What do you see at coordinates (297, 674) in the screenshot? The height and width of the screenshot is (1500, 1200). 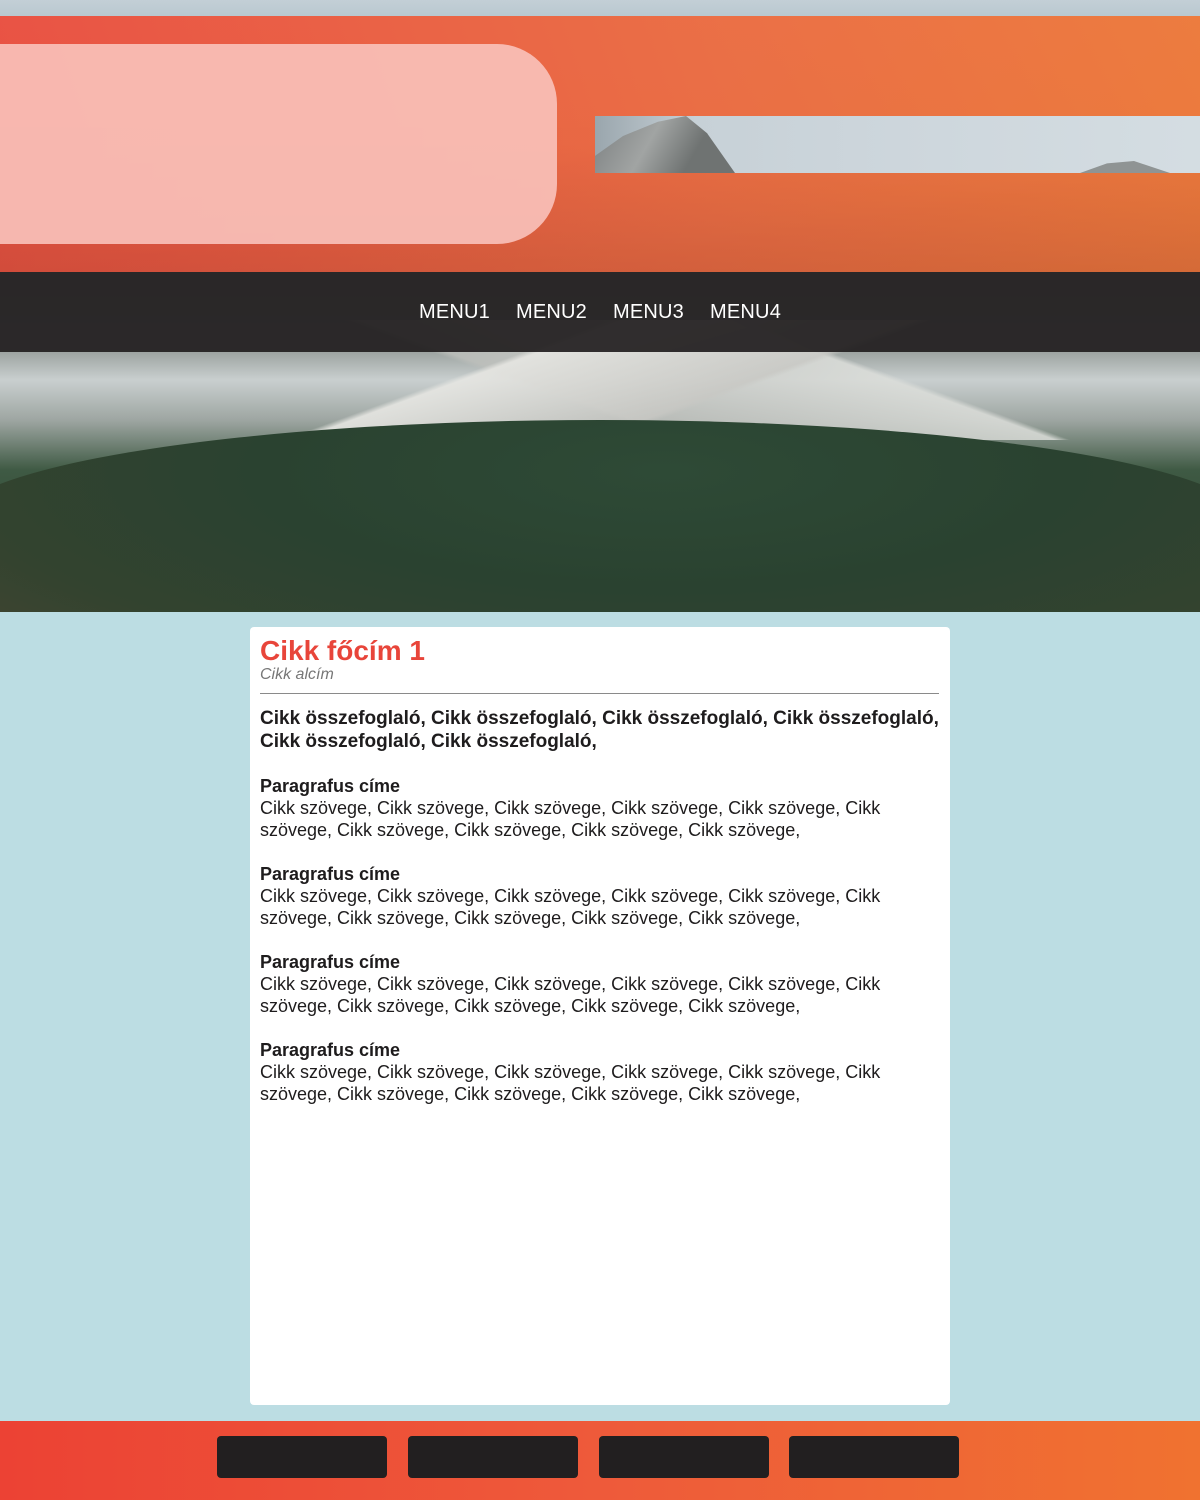 I see `article-subtitle: Cikk alcím` at bounding box center [297, 674].